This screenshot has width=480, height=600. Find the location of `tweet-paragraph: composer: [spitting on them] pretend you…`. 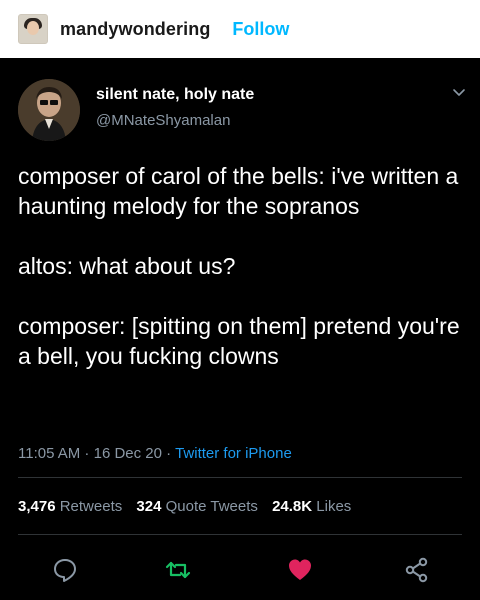

tweet-paragraph: composer: [spitting on them] pretend you… is located at coordinates (239, 341).